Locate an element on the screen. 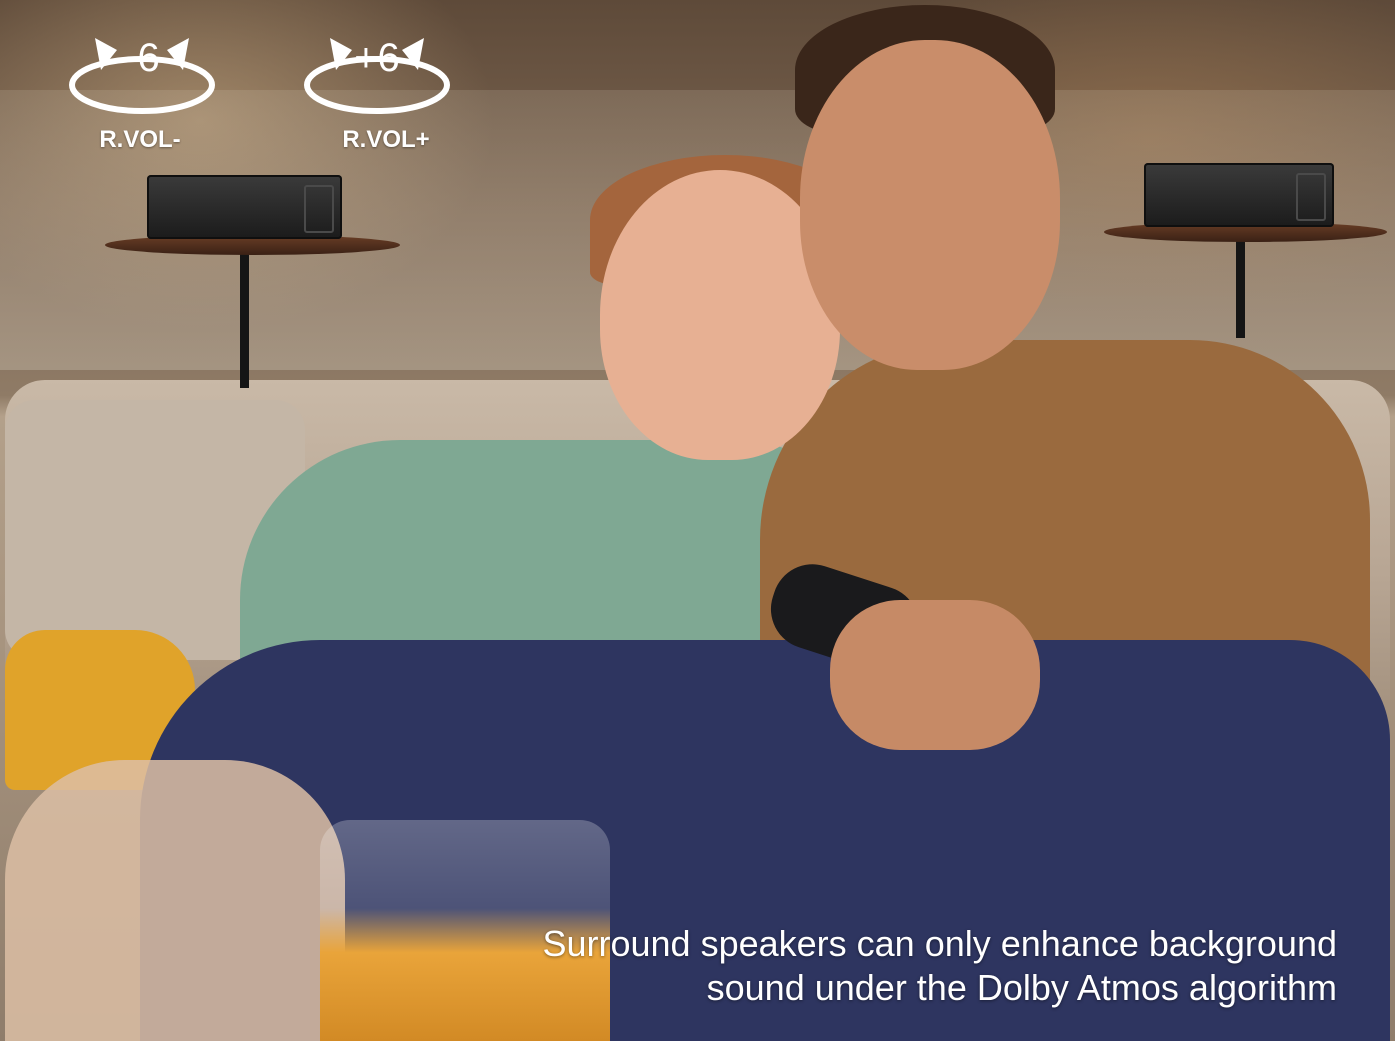 The image size is (1395, 1041). rear-volume-down-control: -6 is located at coordinates (142, 75).